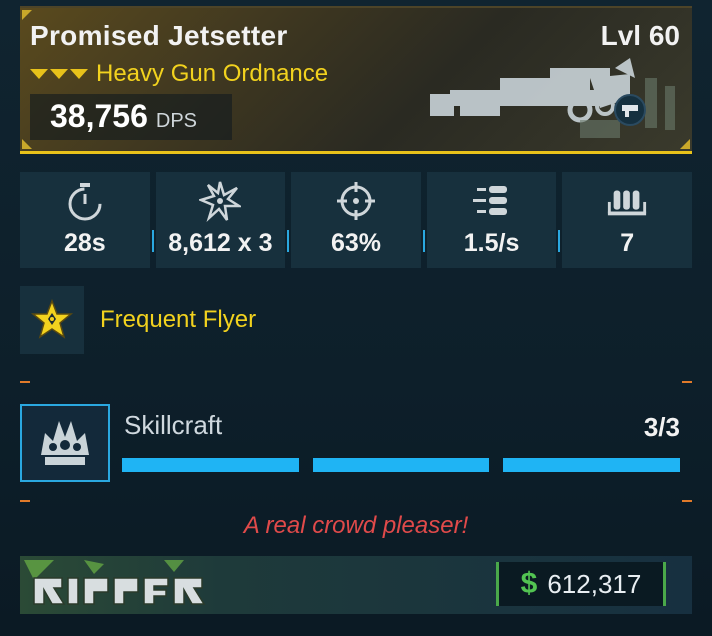  Describe the element at coordinates (159, 35) in the screenshot. I see `item-name: Promised Jetsetter` at that location.